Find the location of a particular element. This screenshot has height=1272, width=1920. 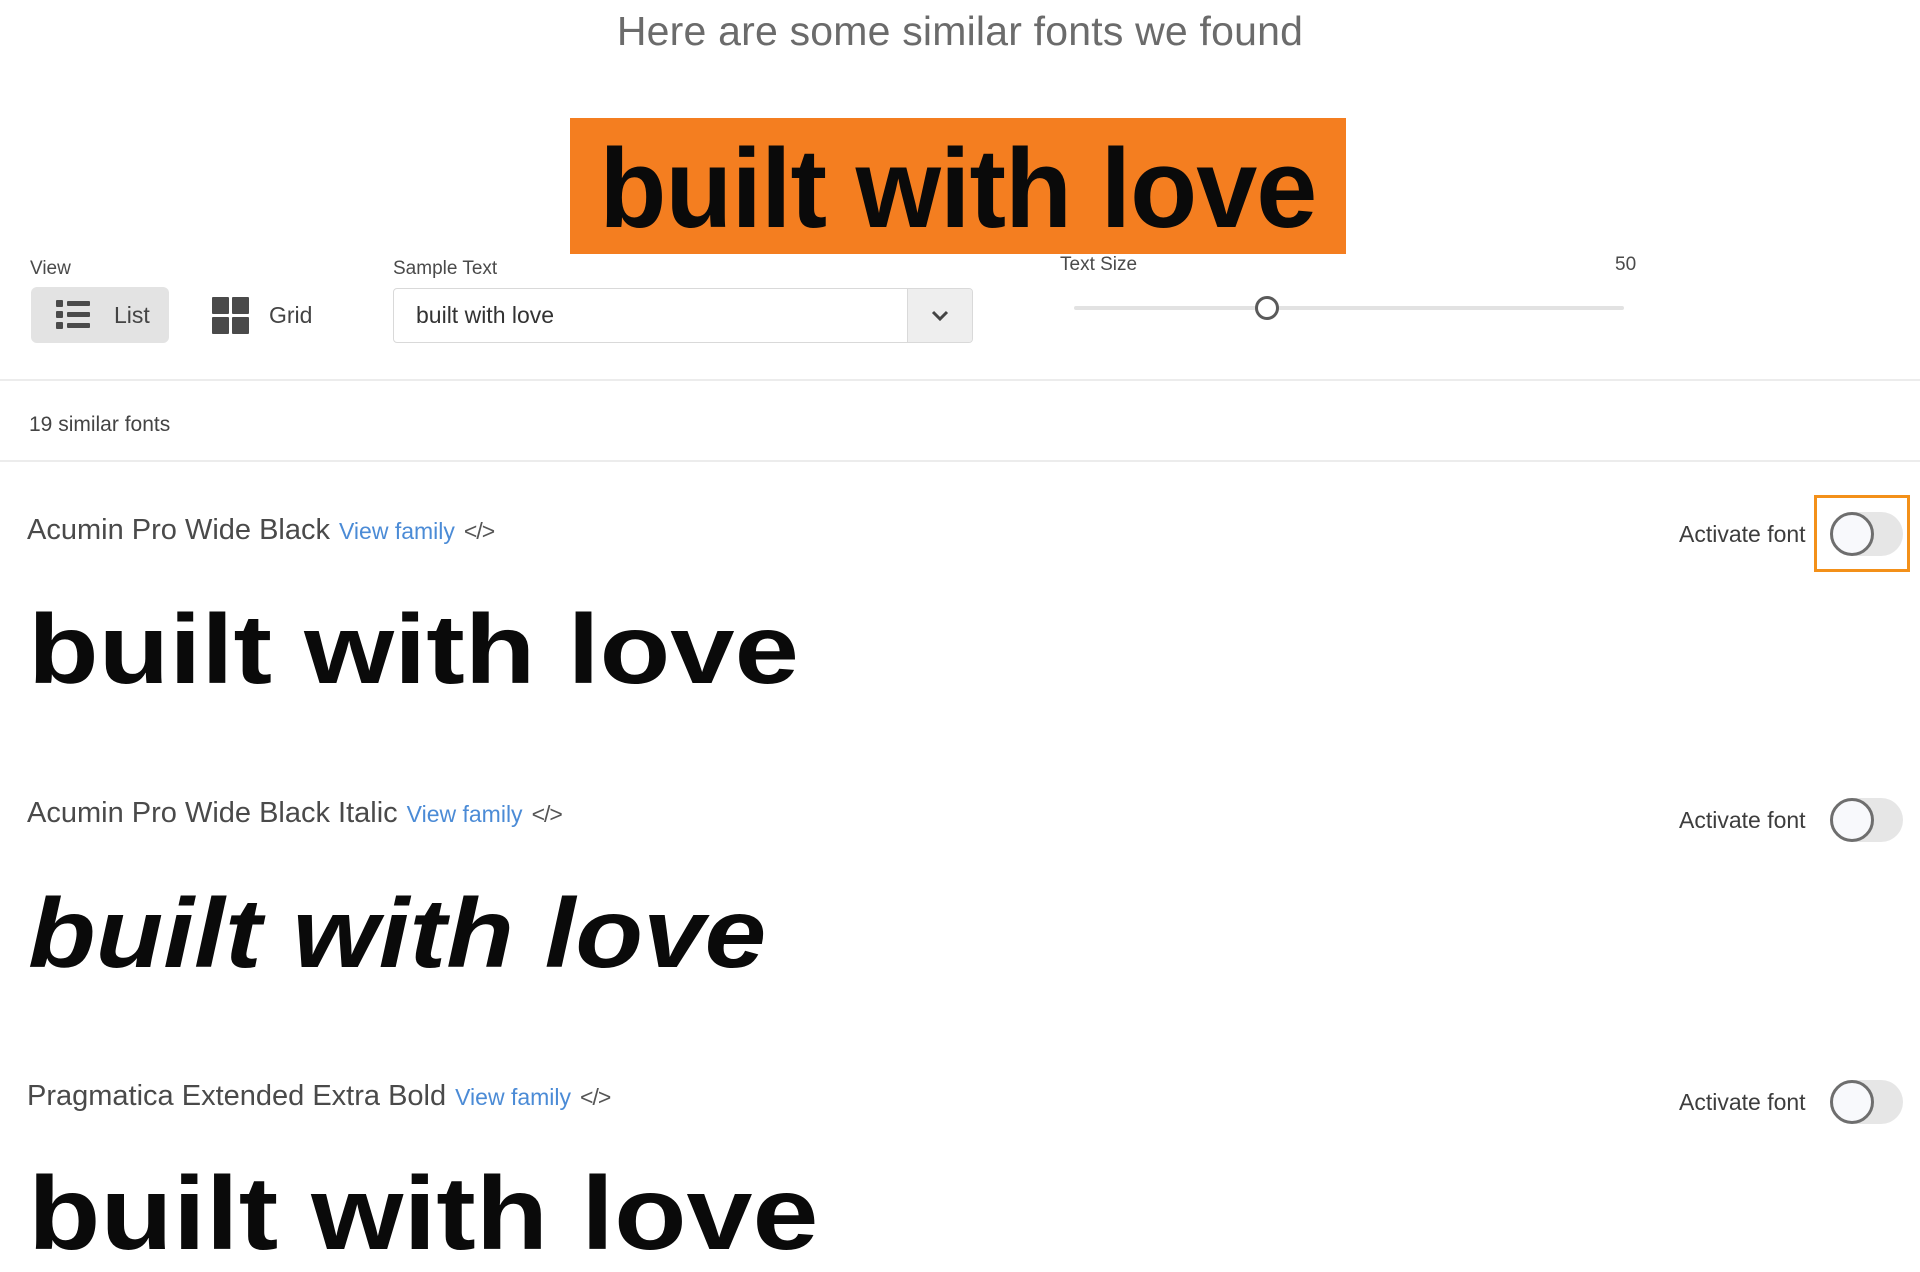

reference-image: built with love is located at coordinates (958, 186).